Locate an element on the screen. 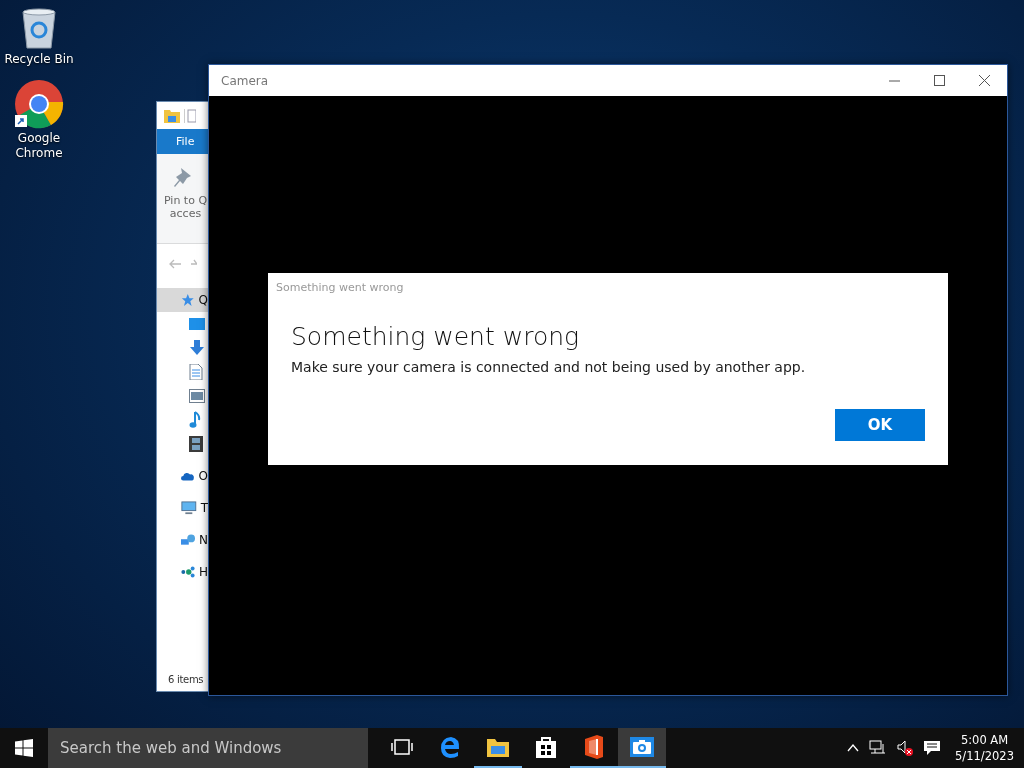 The width and height of the screenshot is (1024, 768). task-view-icon is located at coordinates (402, 747).